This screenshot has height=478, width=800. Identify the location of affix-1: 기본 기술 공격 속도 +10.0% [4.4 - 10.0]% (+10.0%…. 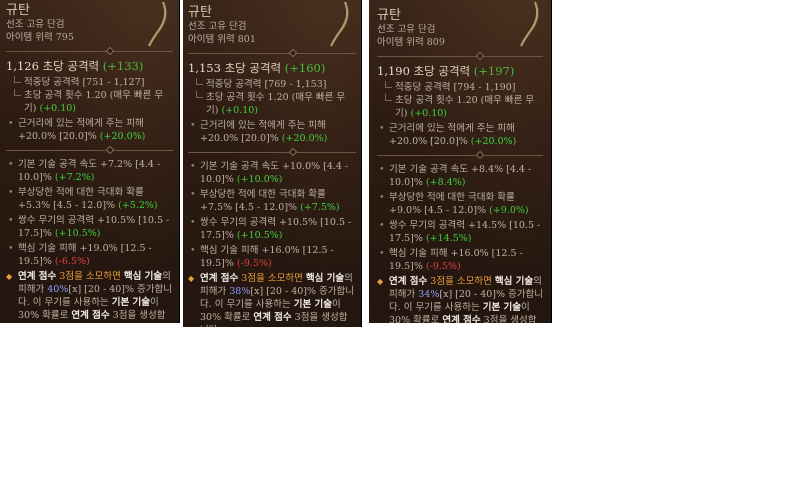
(272, 173).